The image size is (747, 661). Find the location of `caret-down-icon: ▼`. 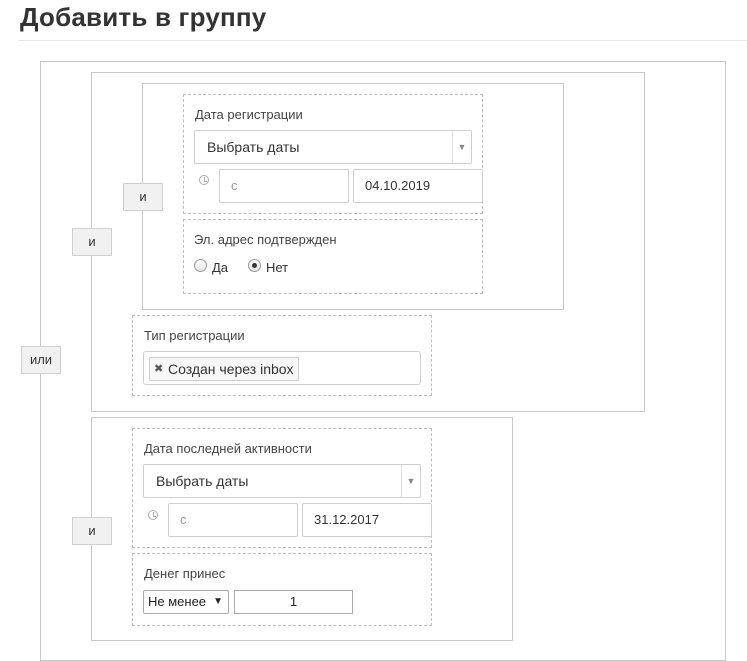

caret-down-icon: ▼ is located at coordinates (218, 601).